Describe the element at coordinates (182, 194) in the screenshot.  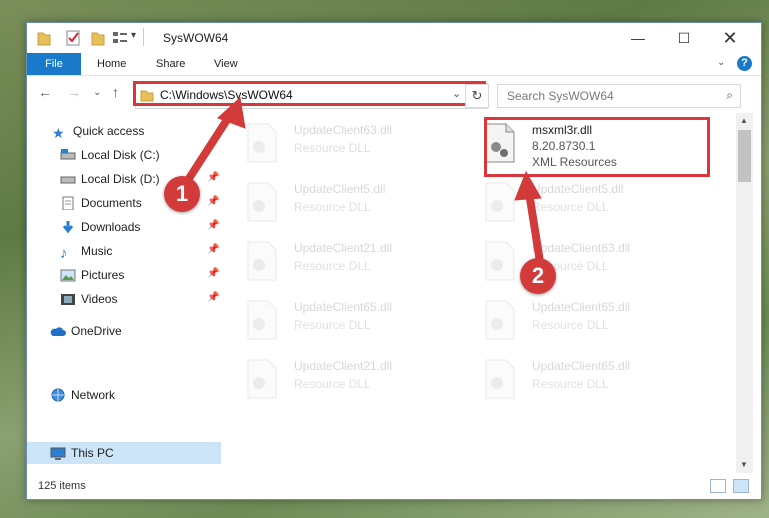
I see `step-marker-one: 1` at that location.